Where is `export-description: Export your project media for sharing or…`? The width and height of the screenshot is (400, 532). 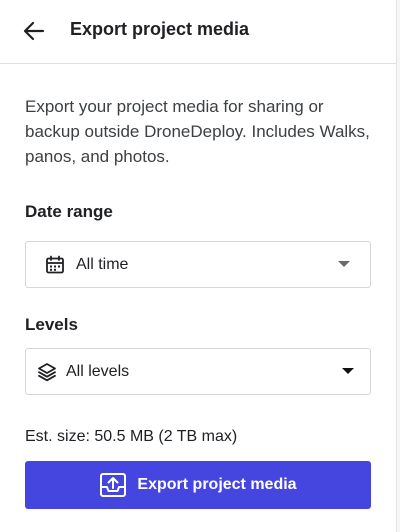
export-description: Export your project media for sharing or… is located at coordinates (197, 131).